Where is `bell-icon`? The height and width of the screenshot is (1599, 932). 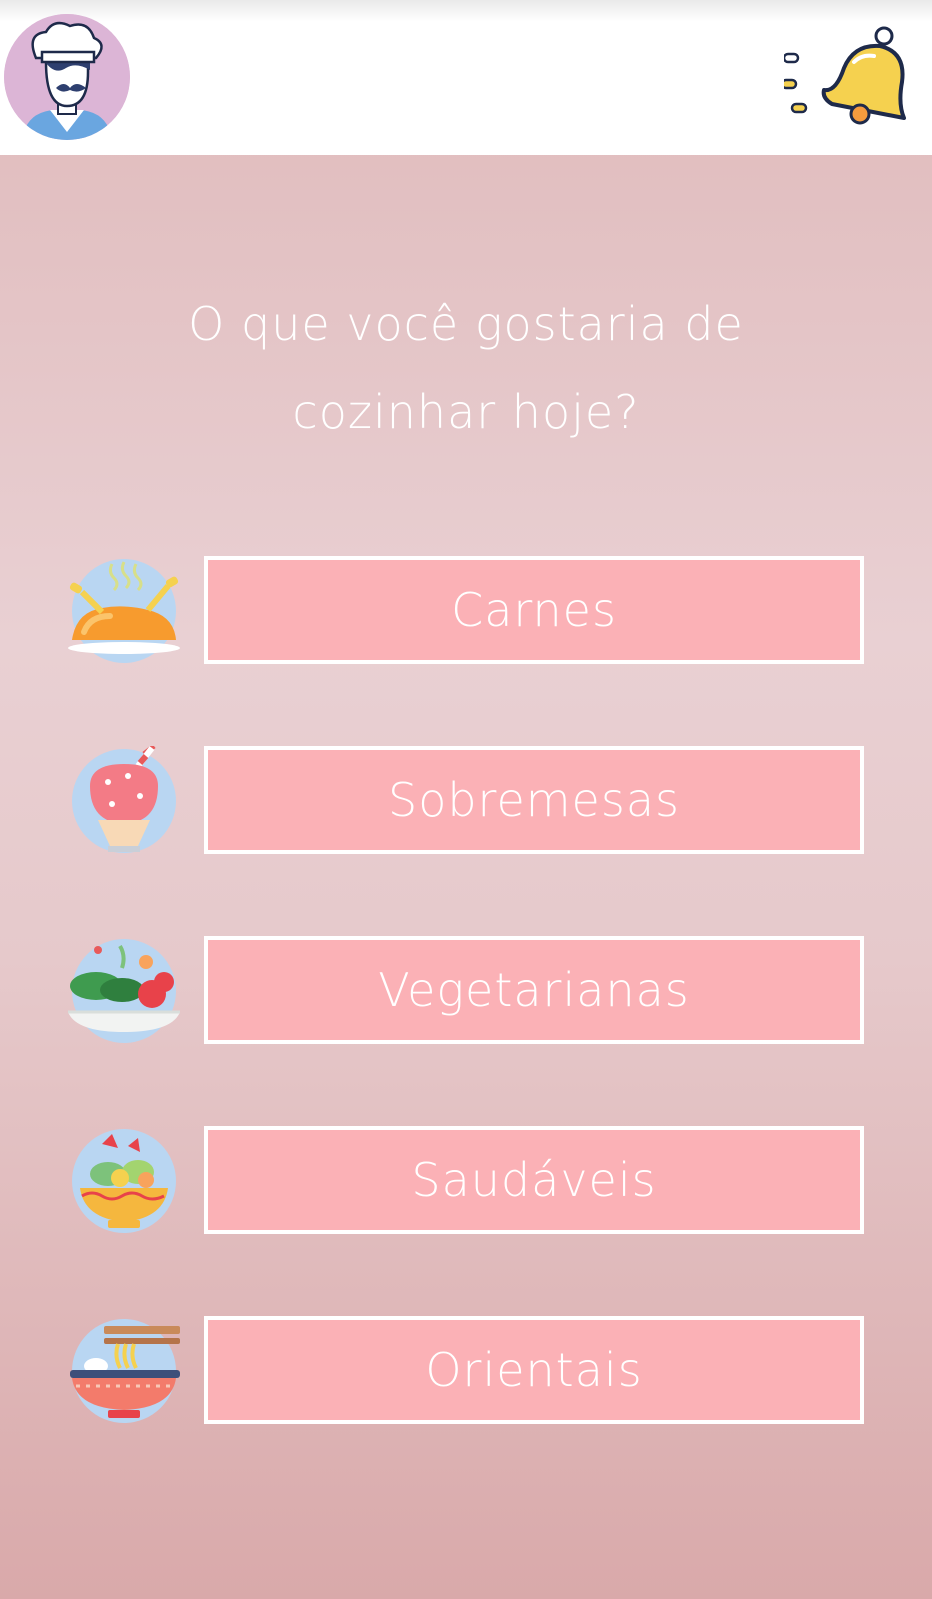 bell-icon is located at coordinates (852, 78).